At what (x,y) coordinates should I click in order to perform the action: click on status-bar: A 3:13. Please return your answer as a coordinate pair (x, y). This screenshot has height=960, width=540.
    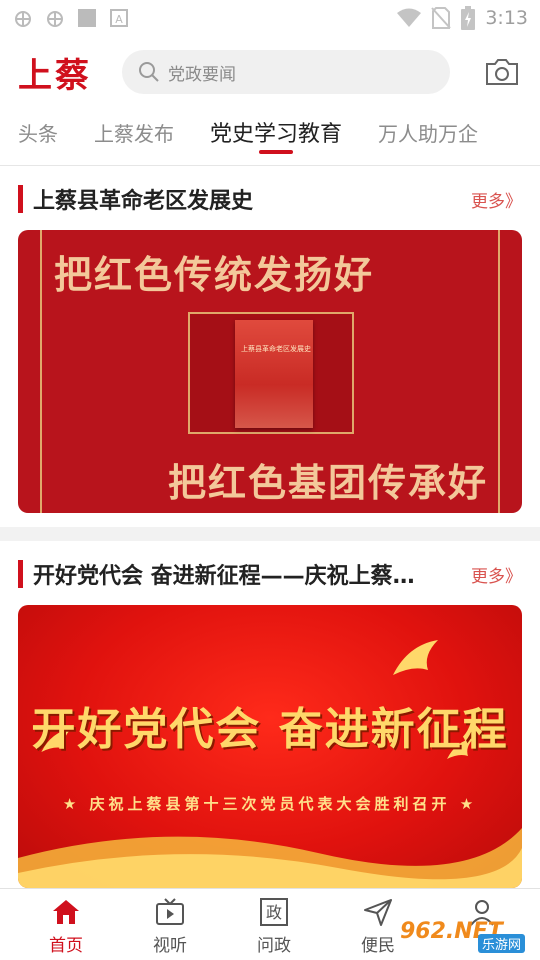
    Looking at the image, I should click on (270, 18).